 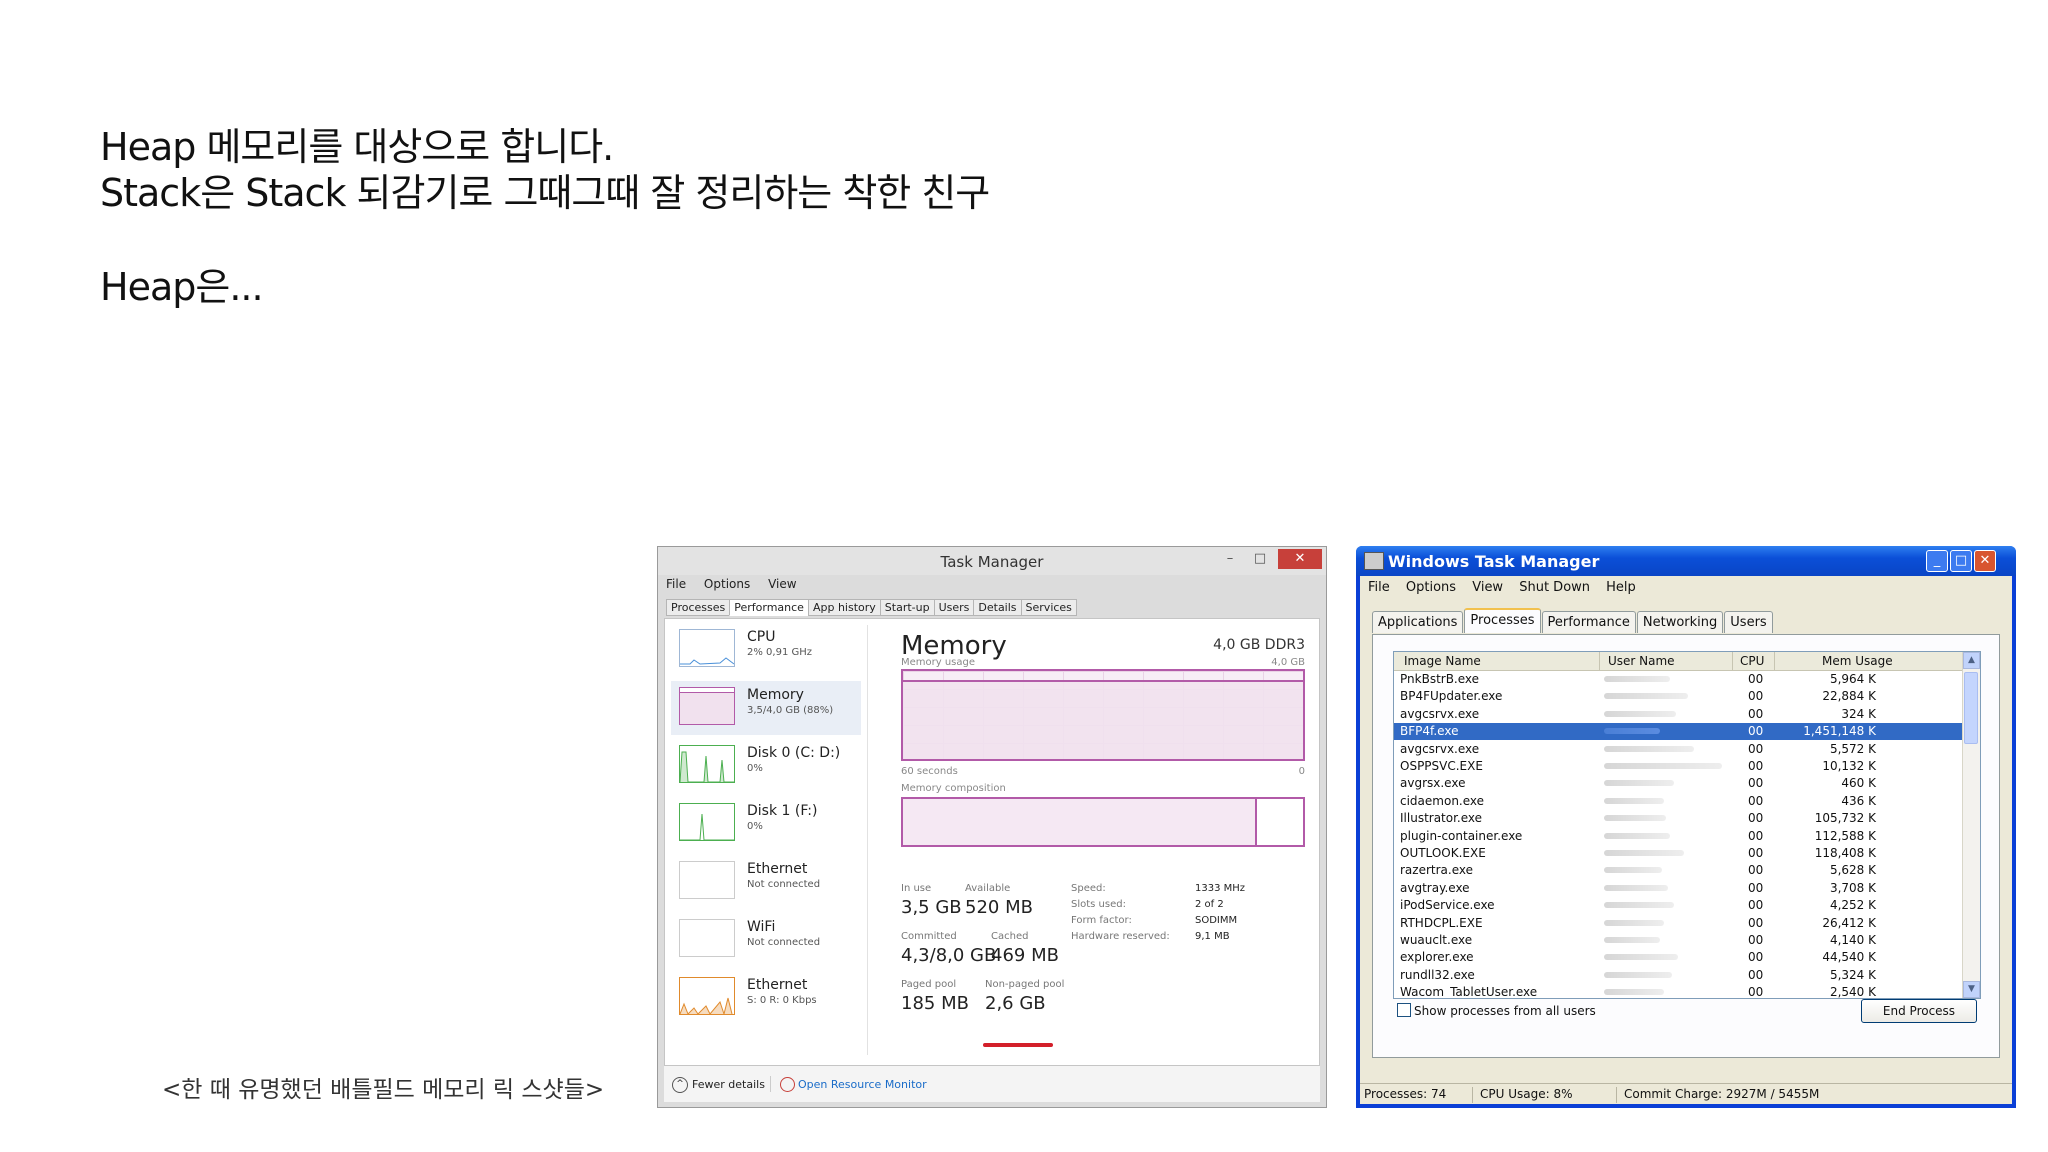 What do you see at coordinates (1679, 783) in the screenshot?
I see `table-row: avgrsx.exe 00 460 K` at bounding box center [1679, 783].